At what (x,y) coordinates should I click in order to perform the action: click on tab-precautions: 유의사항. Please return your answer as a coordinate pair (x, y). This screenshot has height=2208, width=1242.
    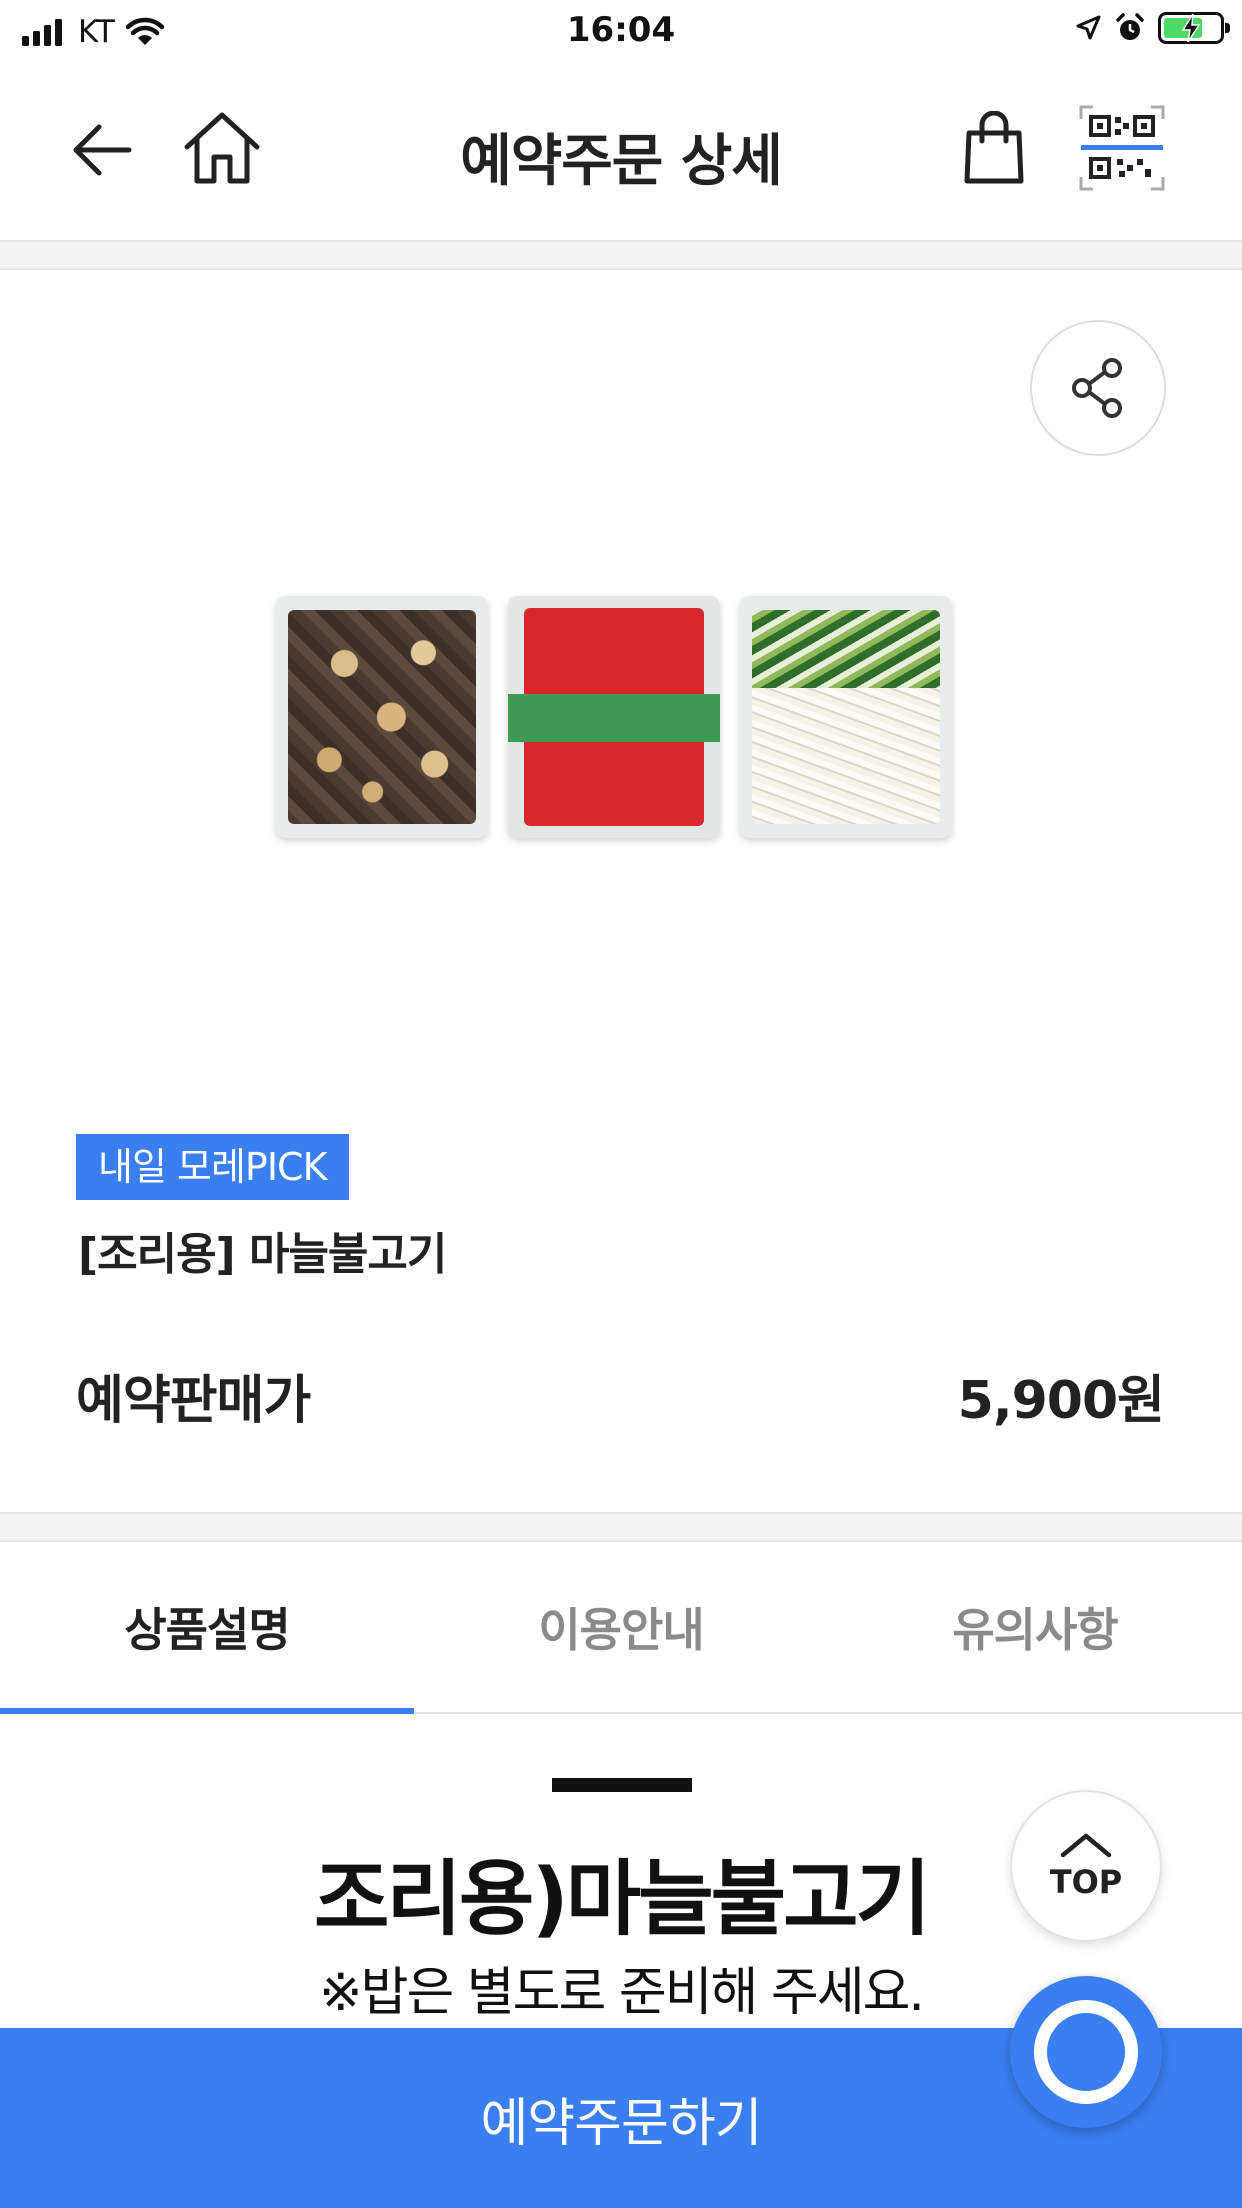
    Looking at the image, I should click on (1035, 1627).